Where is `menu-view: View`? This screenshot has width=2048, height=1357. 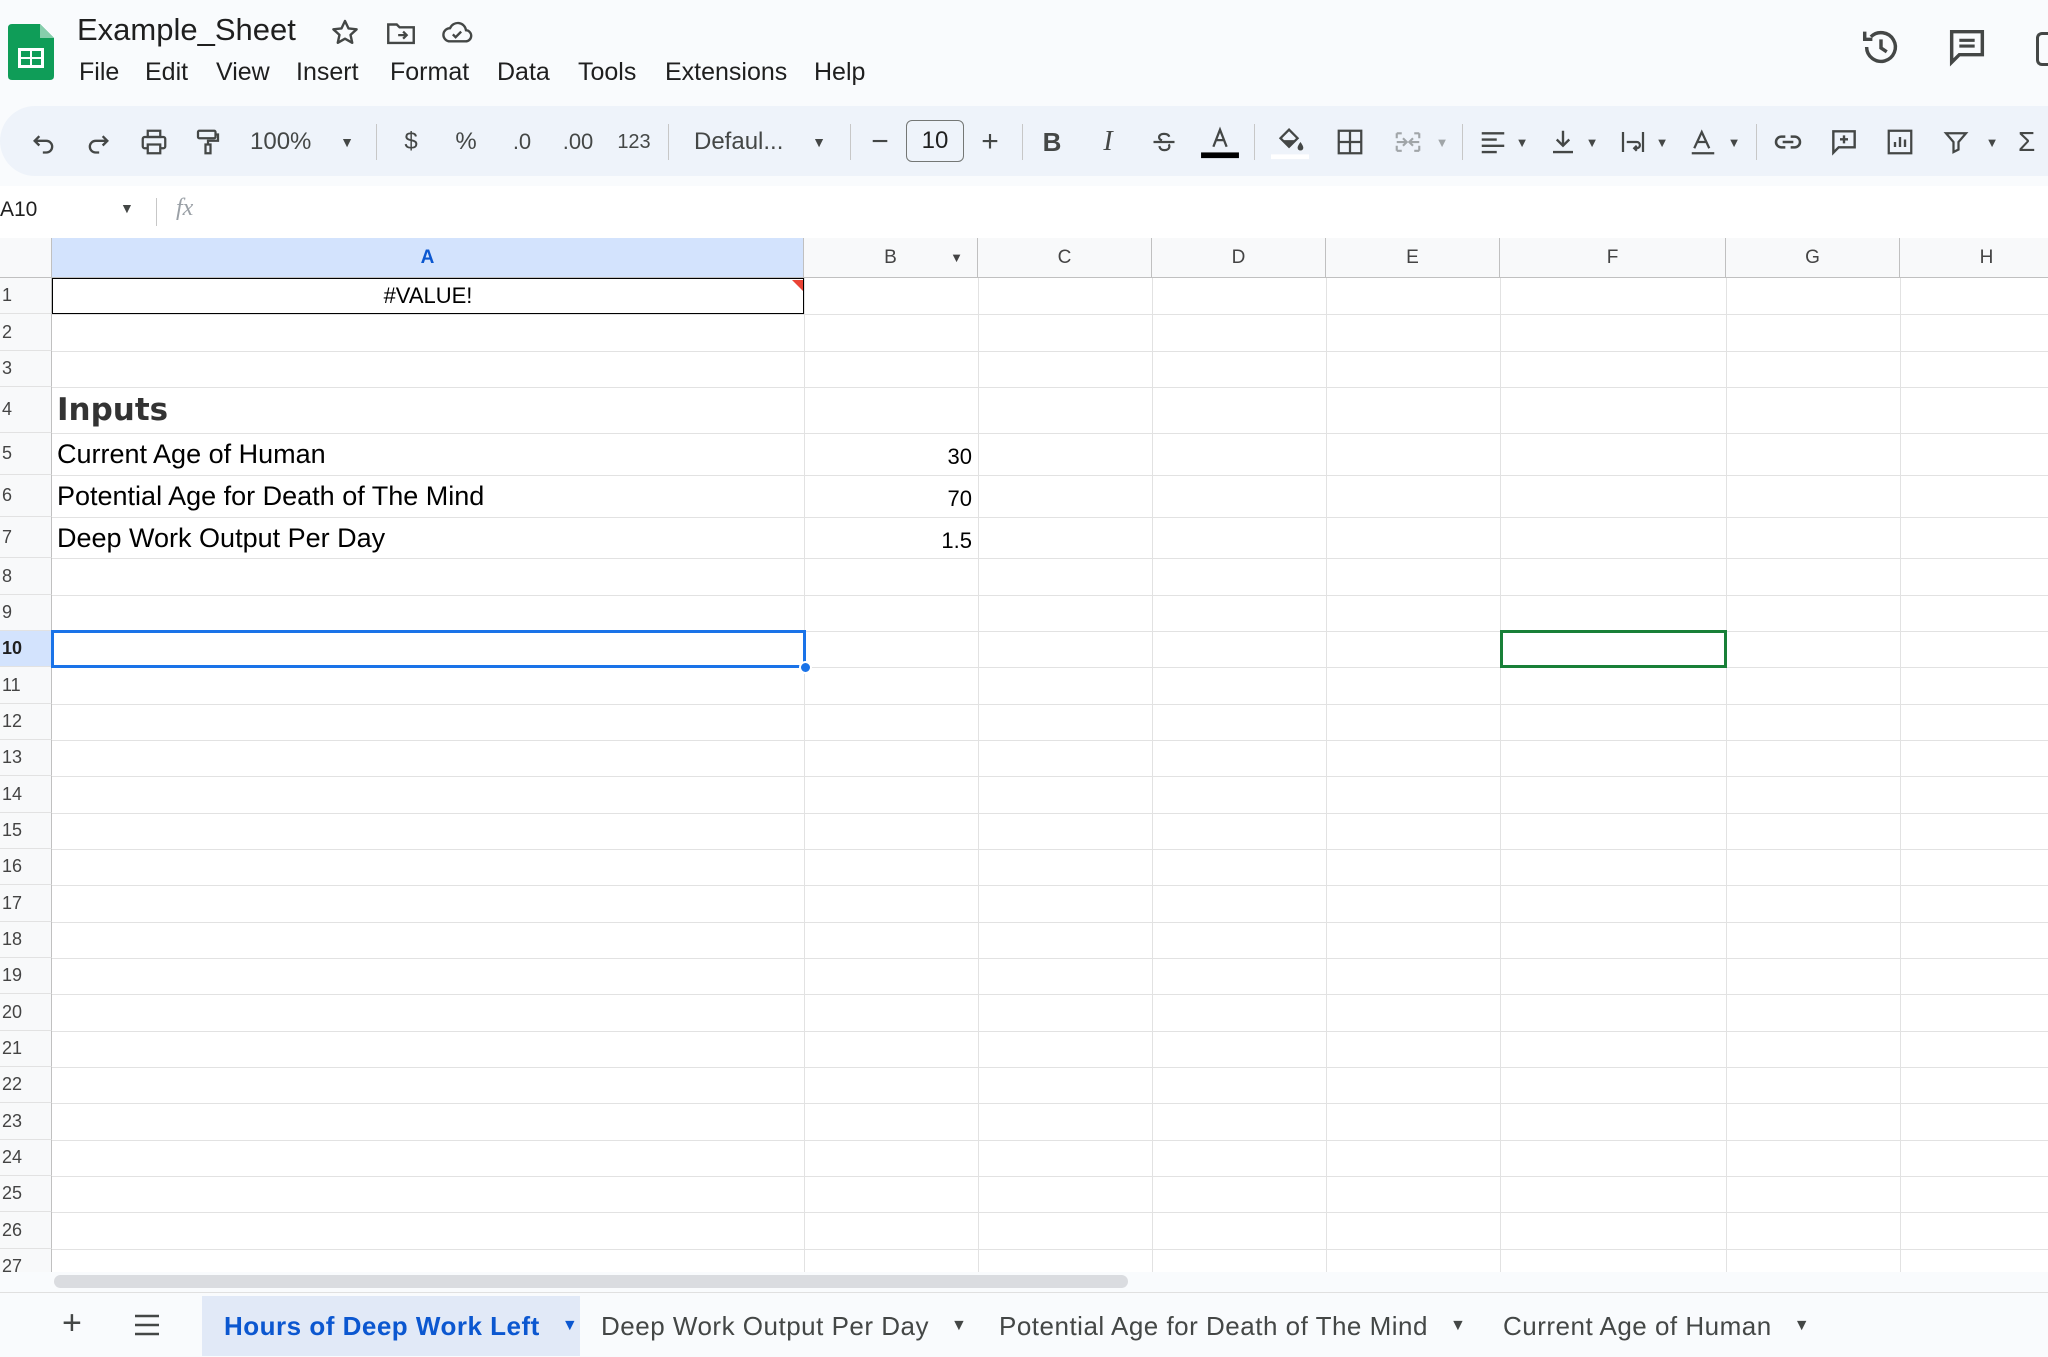 menu-view: View is located at coordinates (243, 72).